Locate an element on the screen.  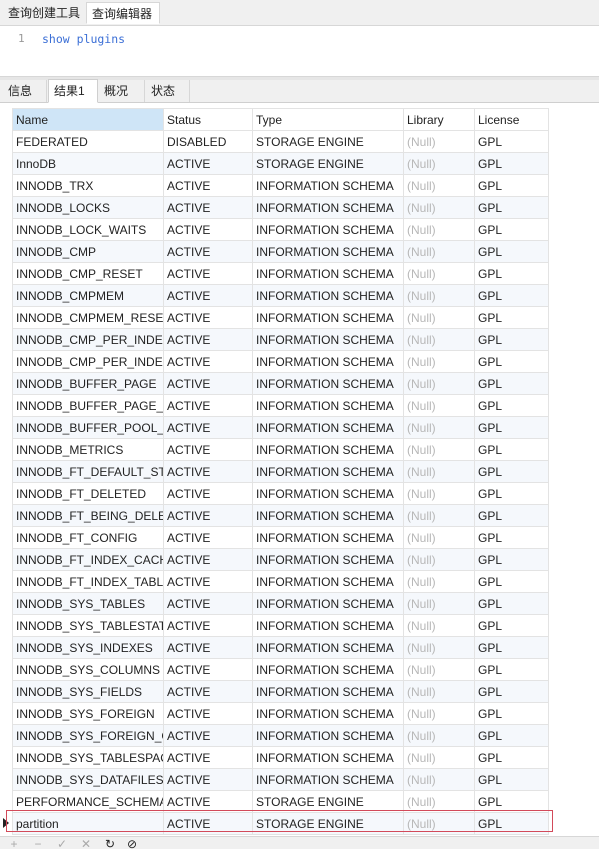
tab-profile: 概况 is located at coordinates (122, 91).